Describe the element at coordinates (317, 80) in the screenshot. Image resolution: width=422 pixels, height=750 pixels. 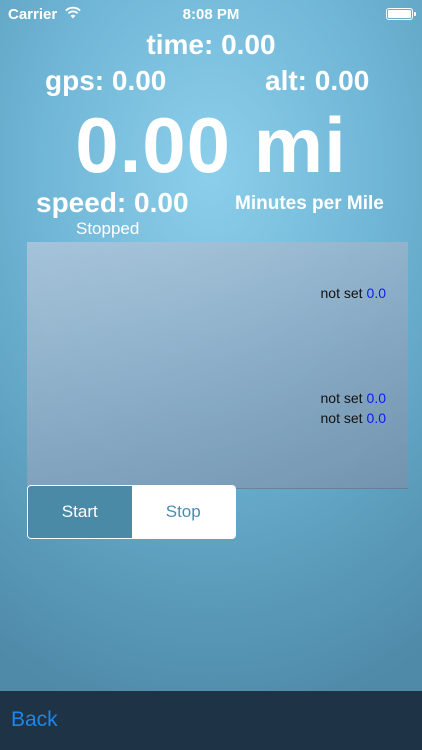
I see `altitude: alt: 0.00` at that location.